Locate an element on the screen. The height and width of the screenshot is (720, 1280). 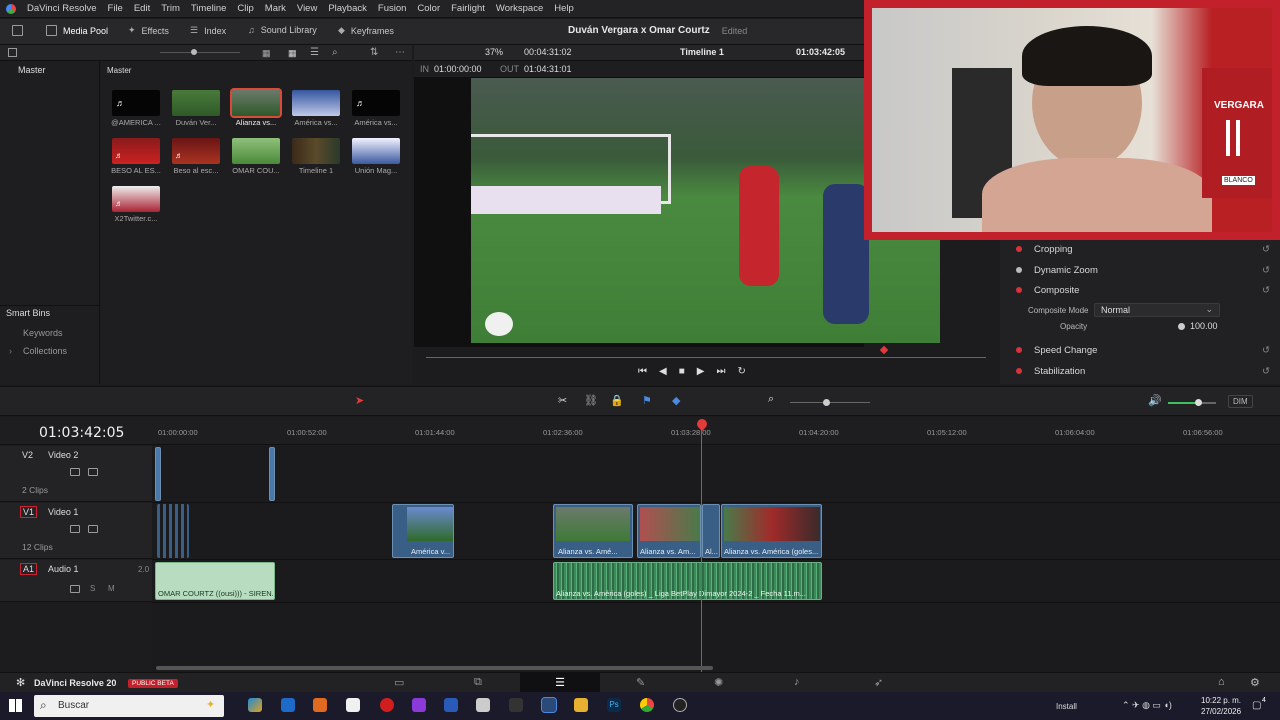
edge-icon is located at coordinates (288, 705).